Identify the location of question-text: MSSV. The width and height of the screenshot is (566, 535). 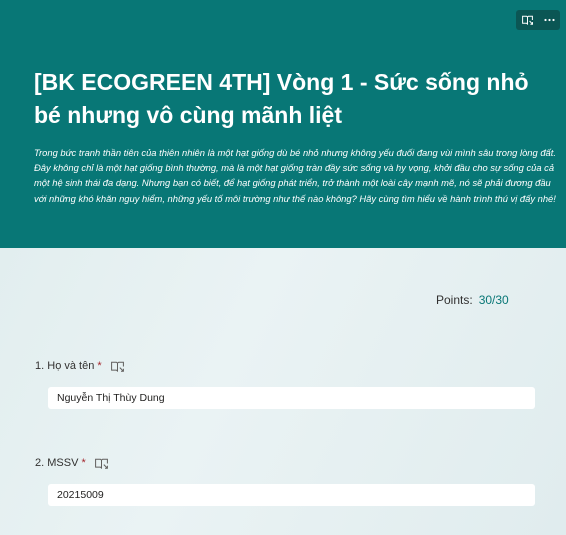
(63, 463).